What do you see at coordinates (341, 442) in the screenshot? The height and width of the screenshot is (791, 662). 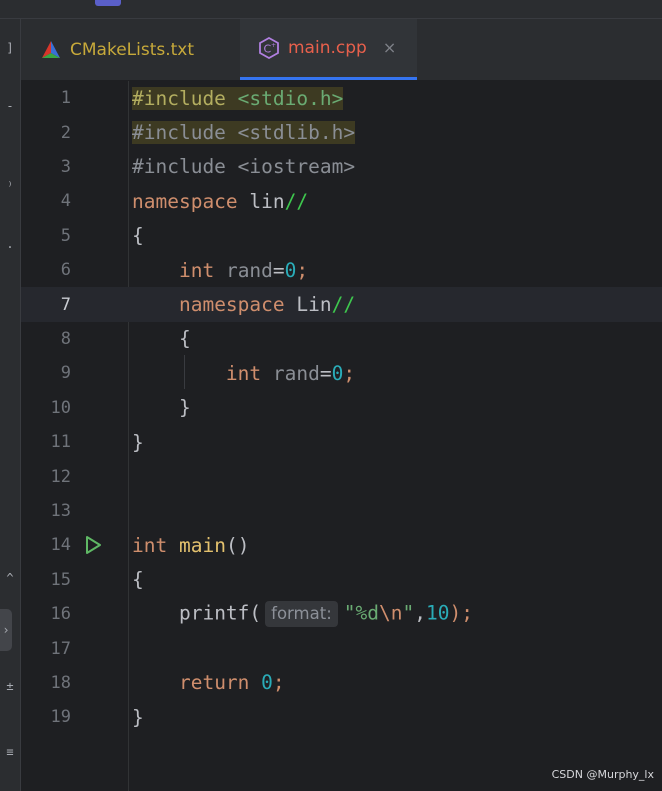 I see `code-line: 11 }` at bounding box center [341, 442].